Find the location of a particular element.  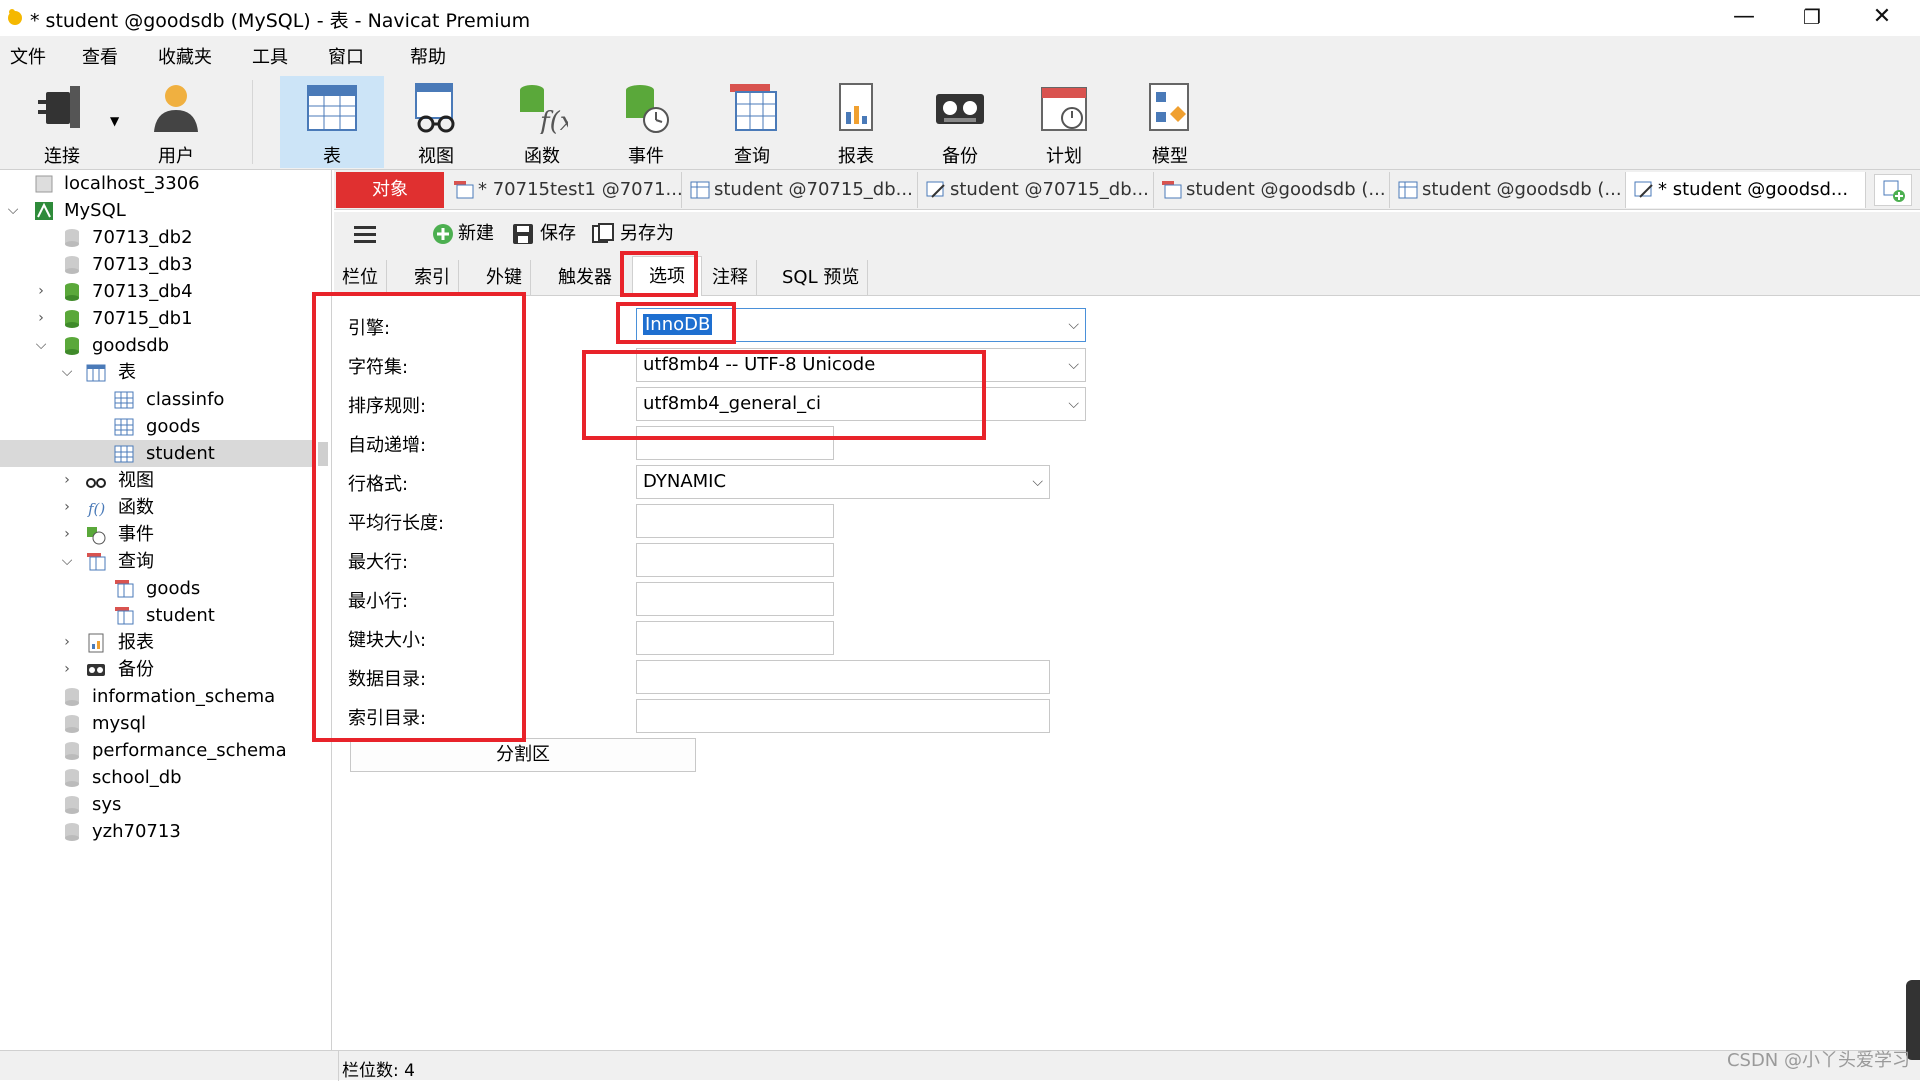

index-directory-input is located at coordinates (843, 716).